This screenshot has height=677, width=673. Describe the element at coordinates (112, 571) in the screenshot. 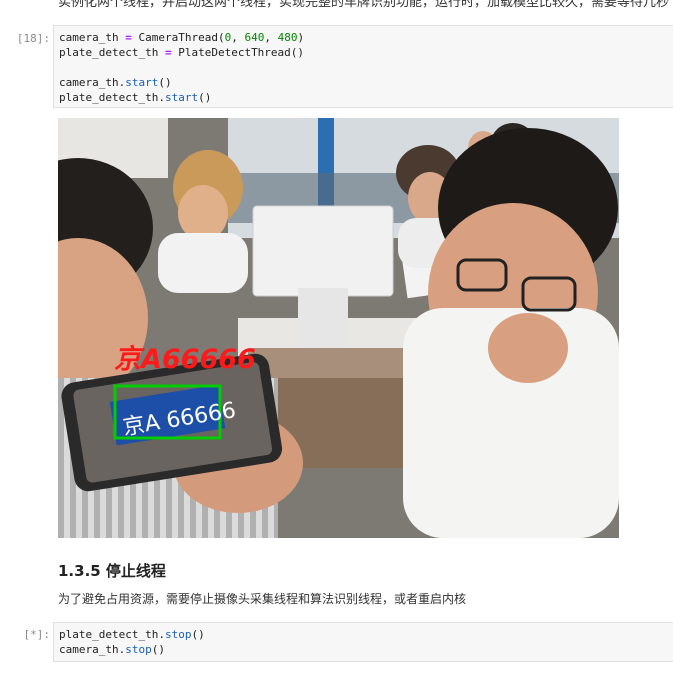

I see `section-heading: 1.3.5 停止线程` at that location.